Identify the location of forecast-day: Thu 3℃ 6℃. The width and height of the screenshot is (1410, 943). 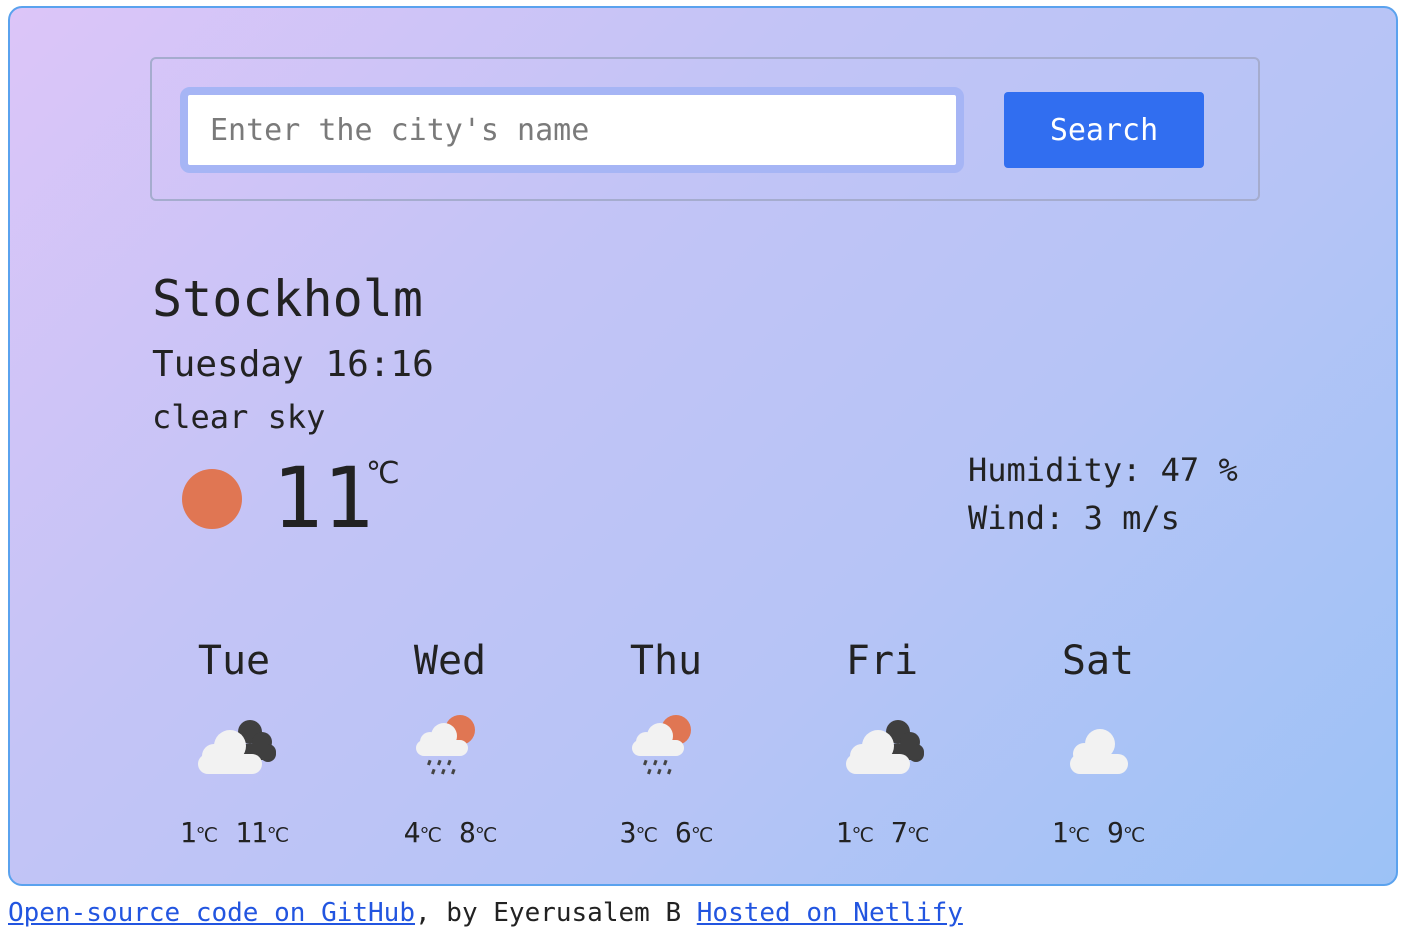
(666, 743).